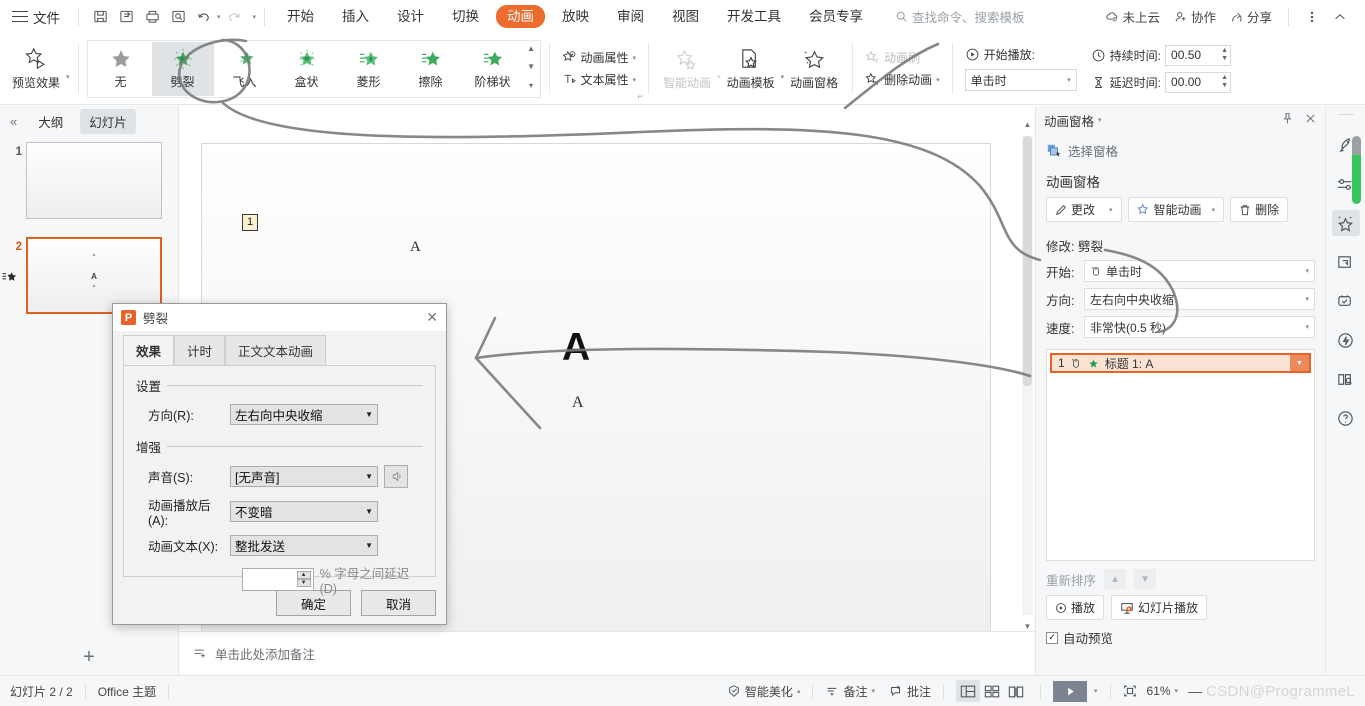 The height and width of the screenshot is (706, 1365). What do you see at coordinates (121, 69) in the screenshot?
I see `anim-none: 无` at bounding box center [121, 69].